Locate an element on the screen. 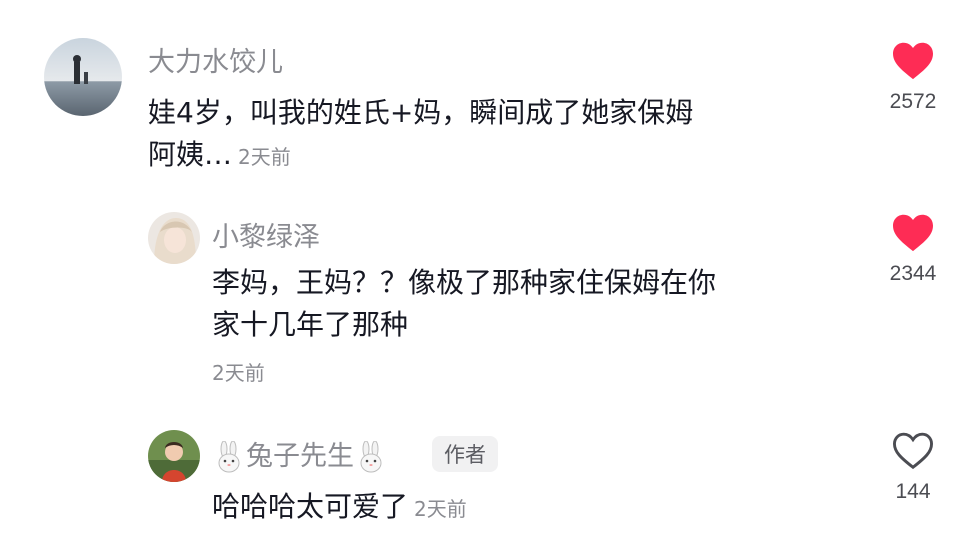 The image size is (978, 553). like-button: 2344 is located at coordinates (913, 249).